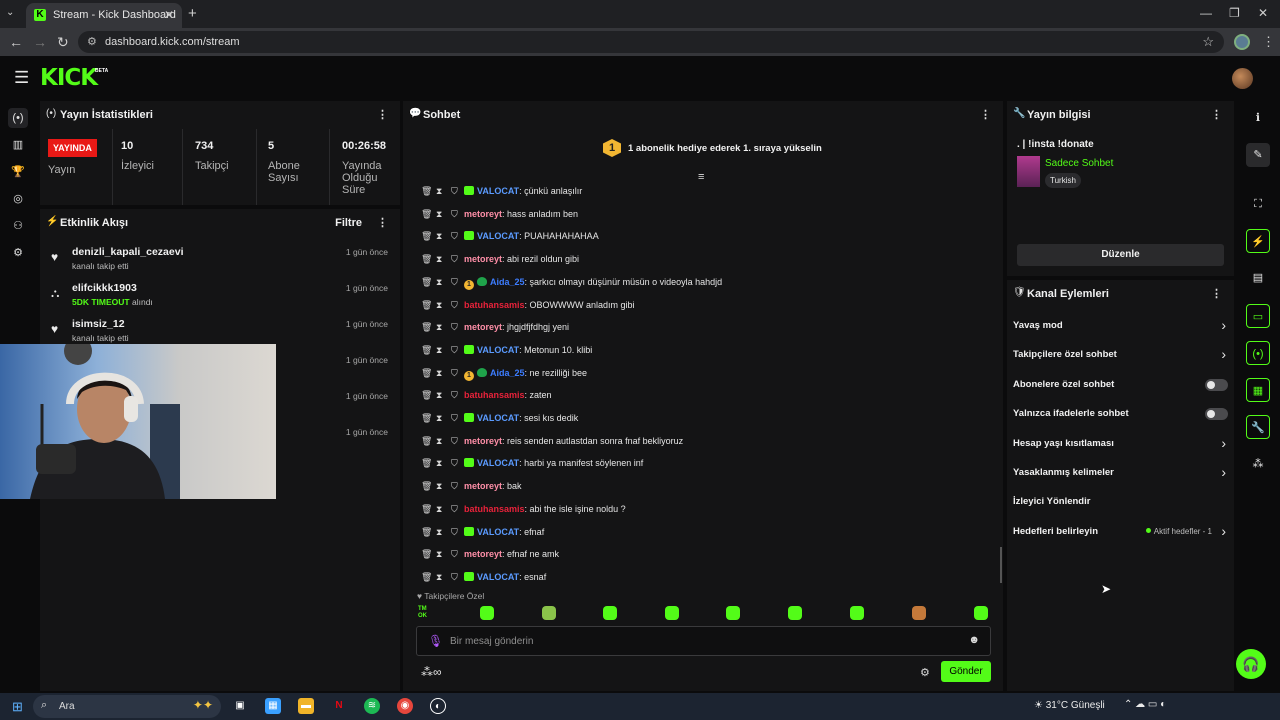 This screenshot has height=720, width=1280. I want to click on spotify-icon: ≋, so click(372, 706).